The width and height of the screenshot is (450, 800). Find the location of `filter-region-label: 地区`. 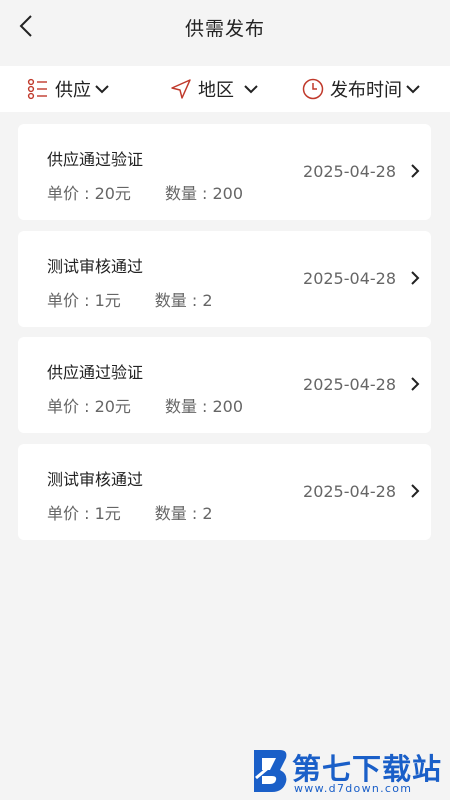

filter-region-label: 地区 is located at coordinates (216, 90).